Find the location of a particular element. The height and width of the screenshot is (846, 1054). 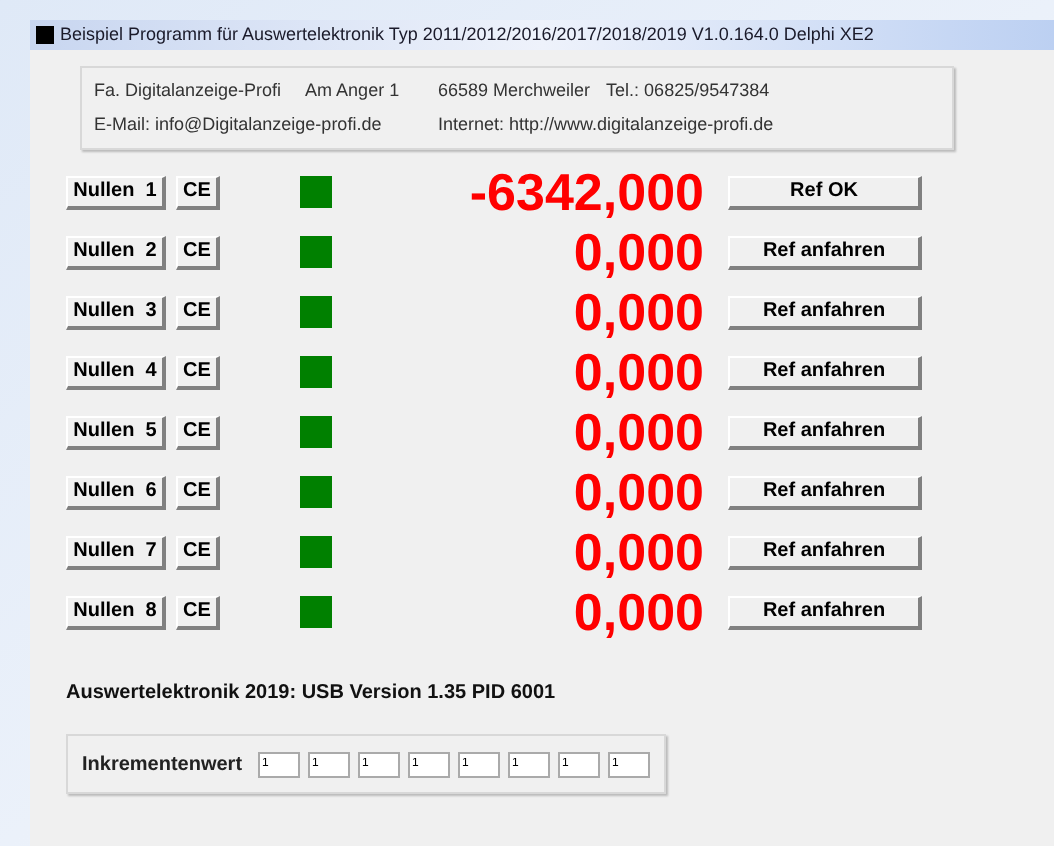

increment-label: Inkrementenwert is located at coordinates (162, 765).